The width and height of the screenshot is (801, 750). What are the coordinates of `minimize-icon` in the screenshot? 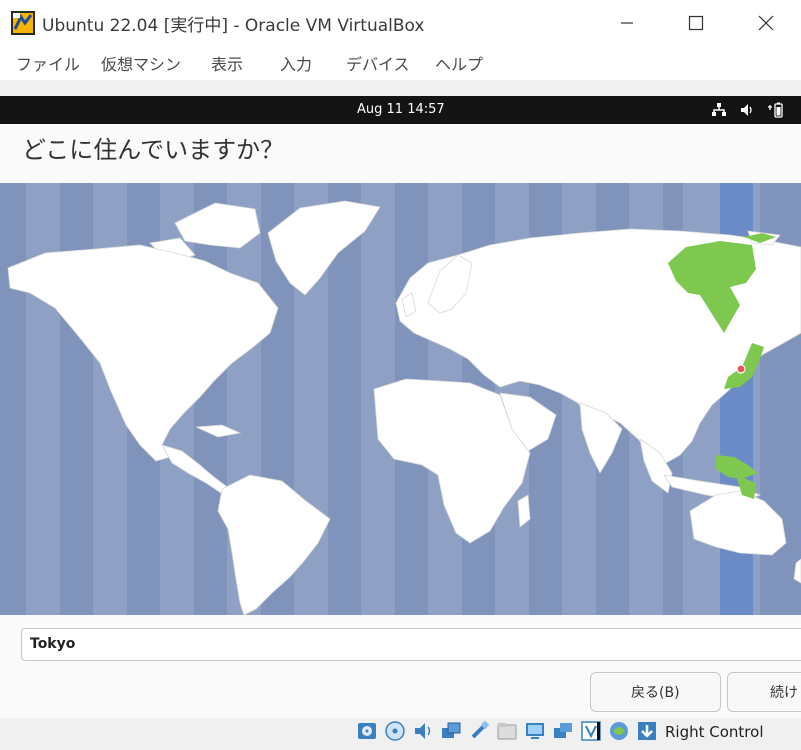 It's located at (626, 22).